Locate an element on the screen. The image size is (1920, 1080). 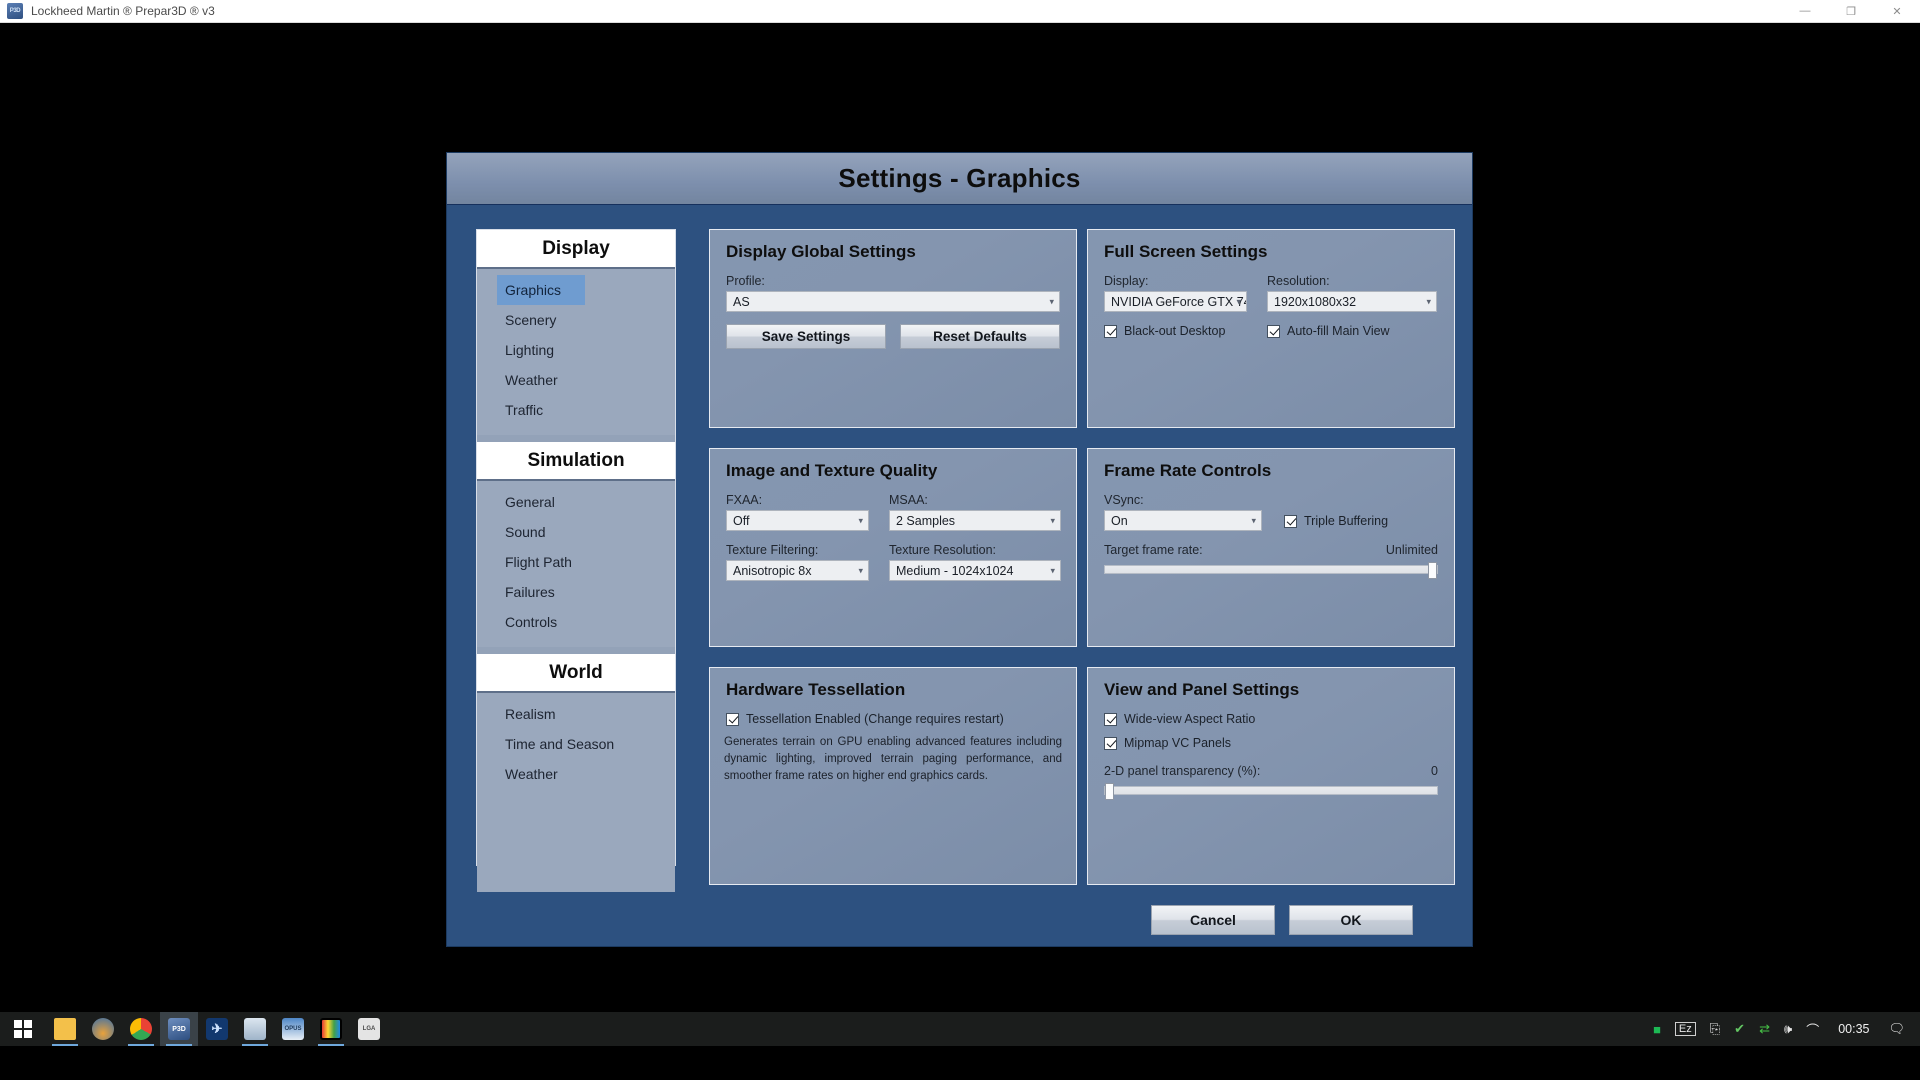
profile-value: AS is located at coordinates (741, 301).